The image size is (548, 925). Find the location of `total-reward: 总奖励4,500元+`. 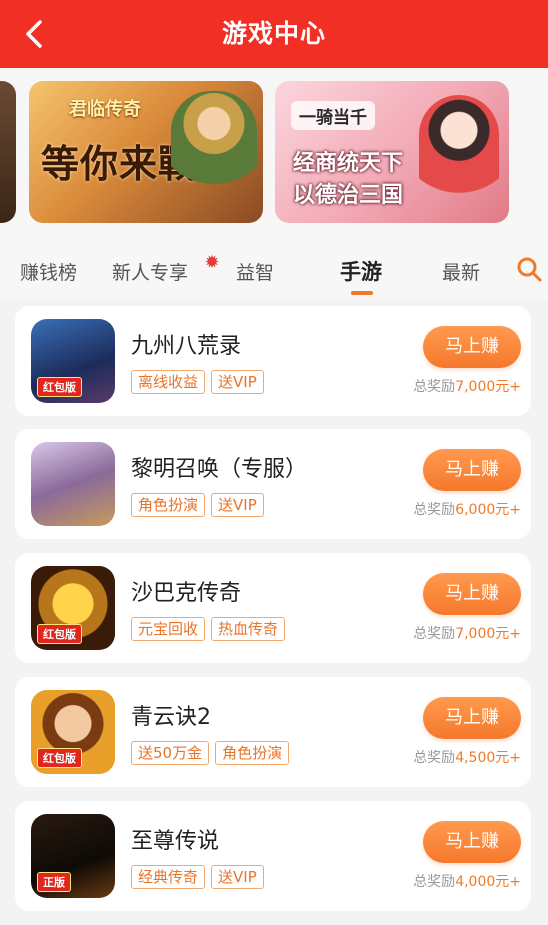

total-reward: 总奖励4,500元+ is located at coordinates (467, 757).